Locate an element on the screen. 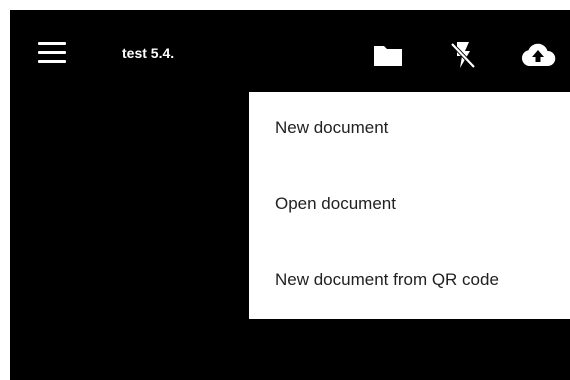 Image resolution: width=570 pixels, height=380 pixels. hamburger-menu-icon is located at coordinates (52, 53).